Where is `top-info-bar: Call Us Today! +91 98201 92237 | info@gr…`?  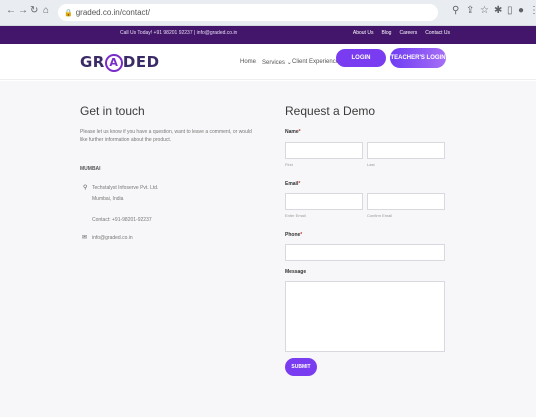 top-info-bar: Call Us Today! +91 98201 92237 | info@gr… is located at coordinates (268, 35).